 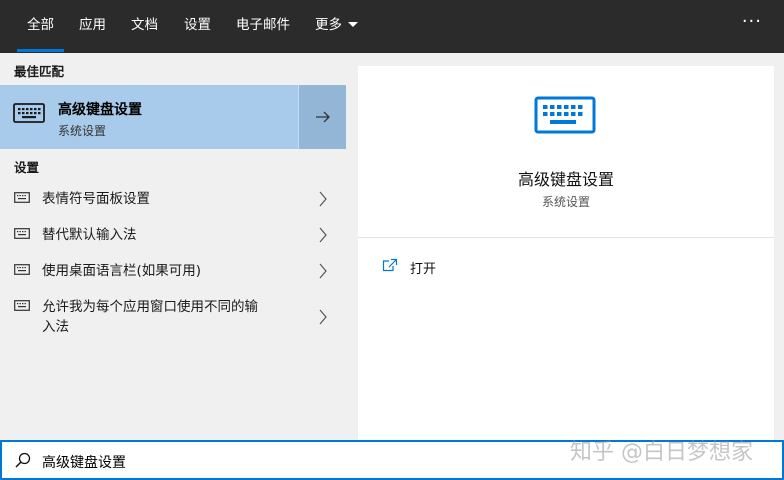 I want to click on best-match-title: 高级键盘设置, so click(x=100, y=110).